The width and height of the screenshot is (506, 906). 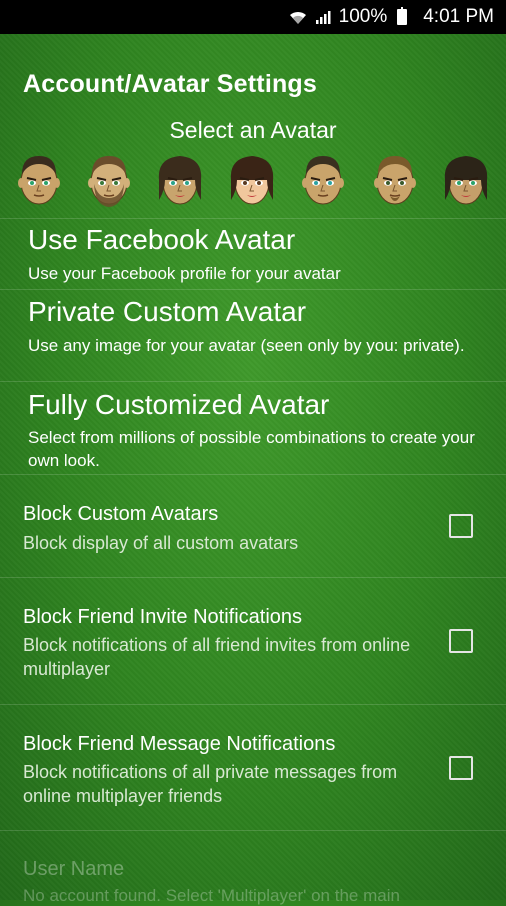 I want to click on battery-icon, so click(x=402, y=16).